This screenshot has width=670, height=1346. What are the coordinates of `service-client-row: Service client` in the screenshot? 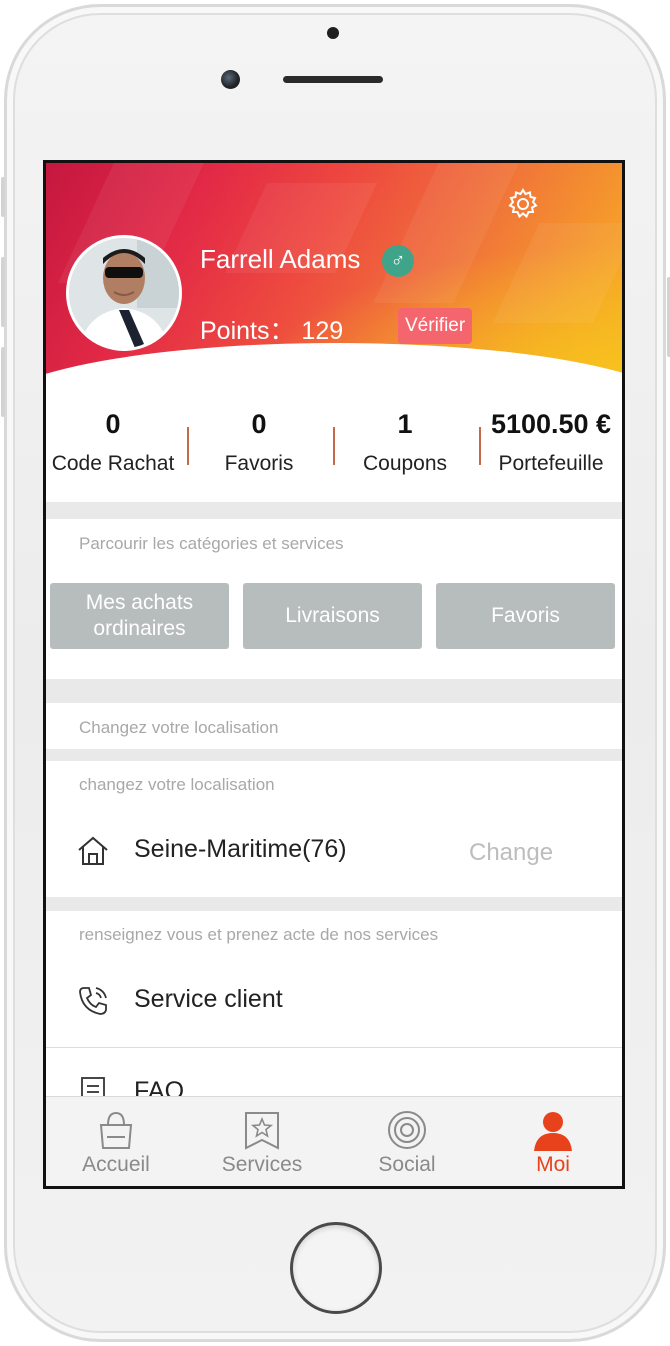 It's located at (208, 999).